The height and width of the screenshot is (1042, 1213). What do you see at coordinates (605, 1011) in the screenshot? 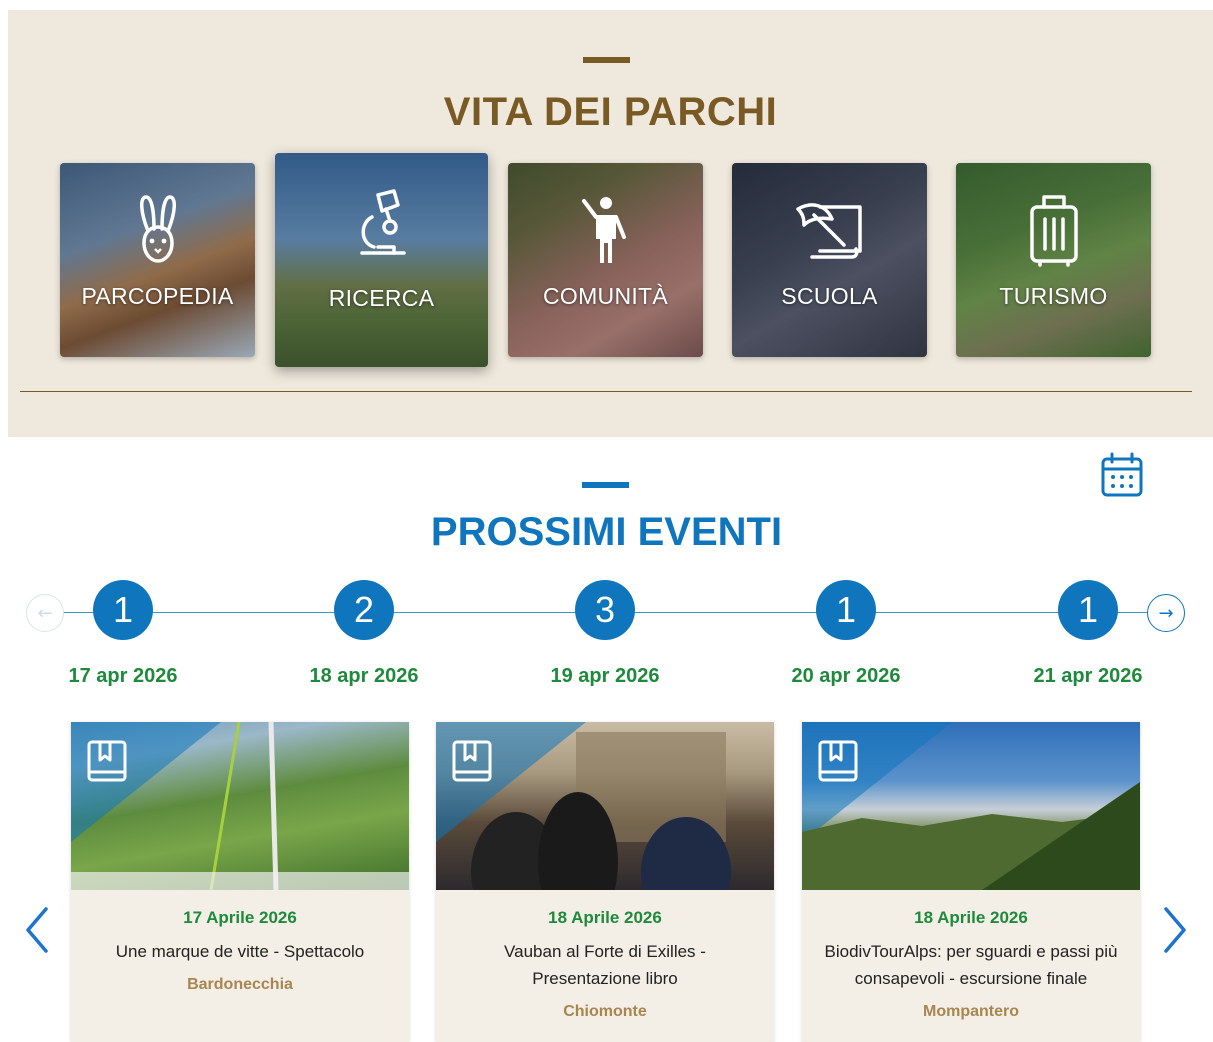
I see `event-location: Chiomonte` at bounding box center [605, 1011].